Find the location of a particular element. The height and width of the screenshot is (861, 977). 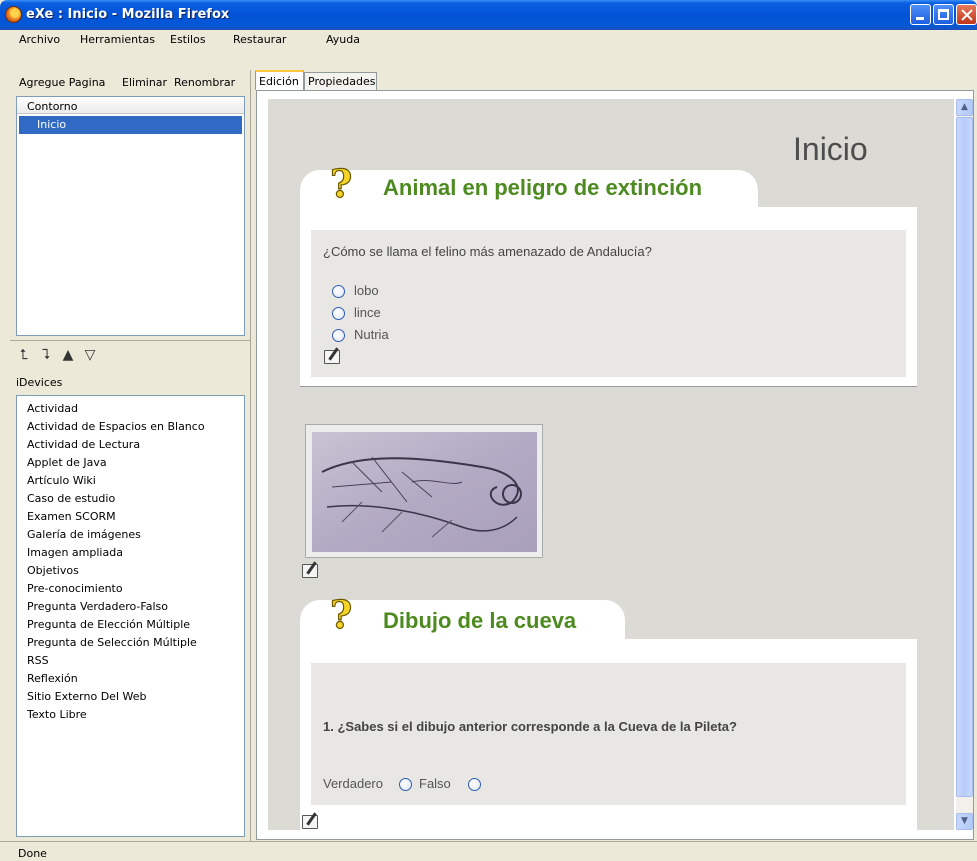

move-up-icon: ▲ is located at coordinates (68, 355).